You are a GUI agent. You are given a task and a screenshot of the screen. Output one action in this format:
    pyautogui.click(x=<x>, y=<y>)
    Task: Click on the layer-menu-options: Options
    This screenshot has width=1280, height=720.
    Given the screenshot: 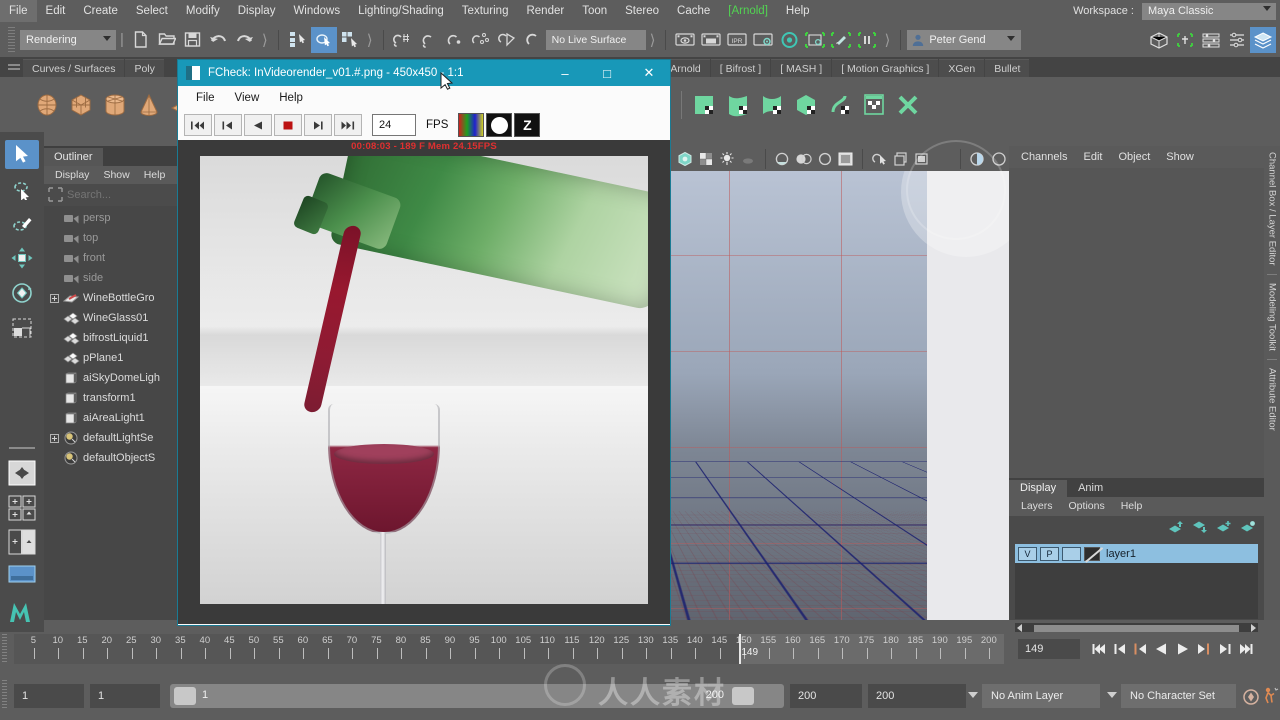 What is the action you would take?
    pyautogui.click(x=1087, y=506)
    